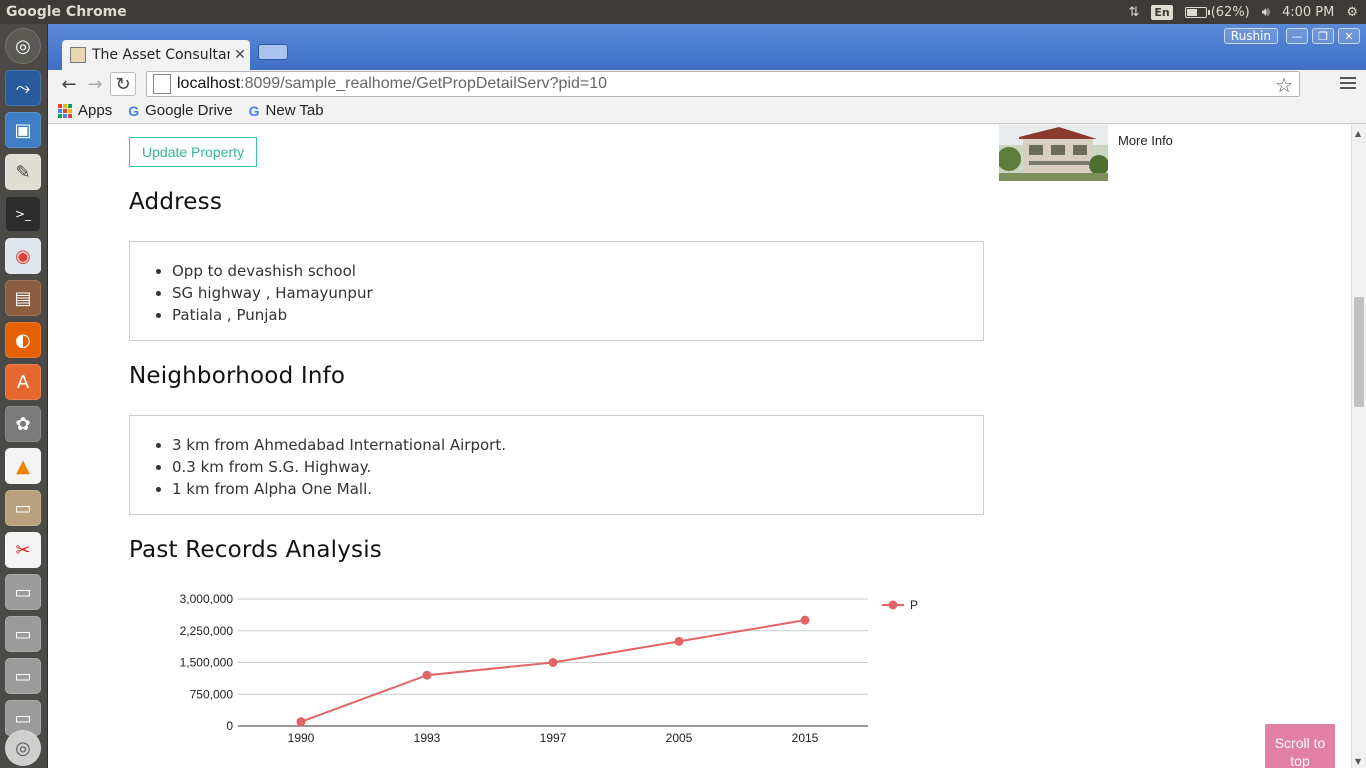  What do you see at coordinates (553, 671) in the screenshot?
I see `series-line` at bounding box center [553, 671].